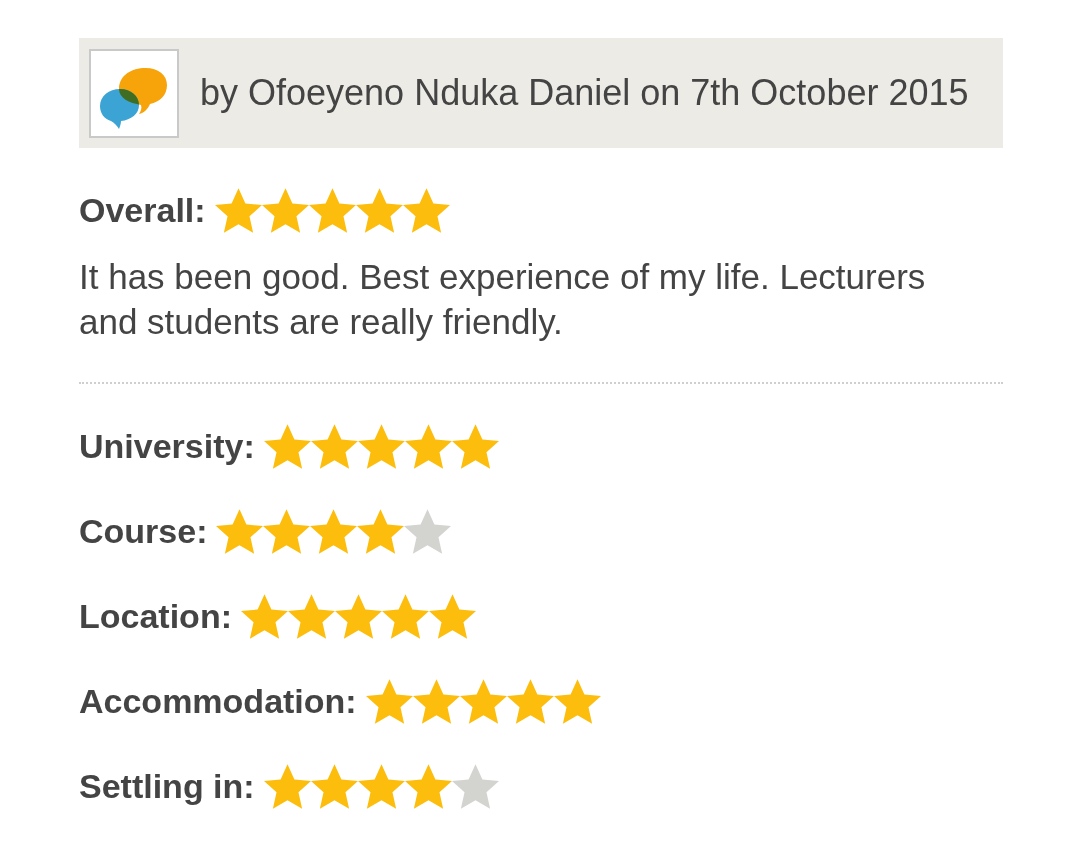 This screenshot has width=1080, height=845. What do you see at coordinates (142, 210) in the screenshot?
I see `rating-label: Overall:` at bounding box center [142, 210].